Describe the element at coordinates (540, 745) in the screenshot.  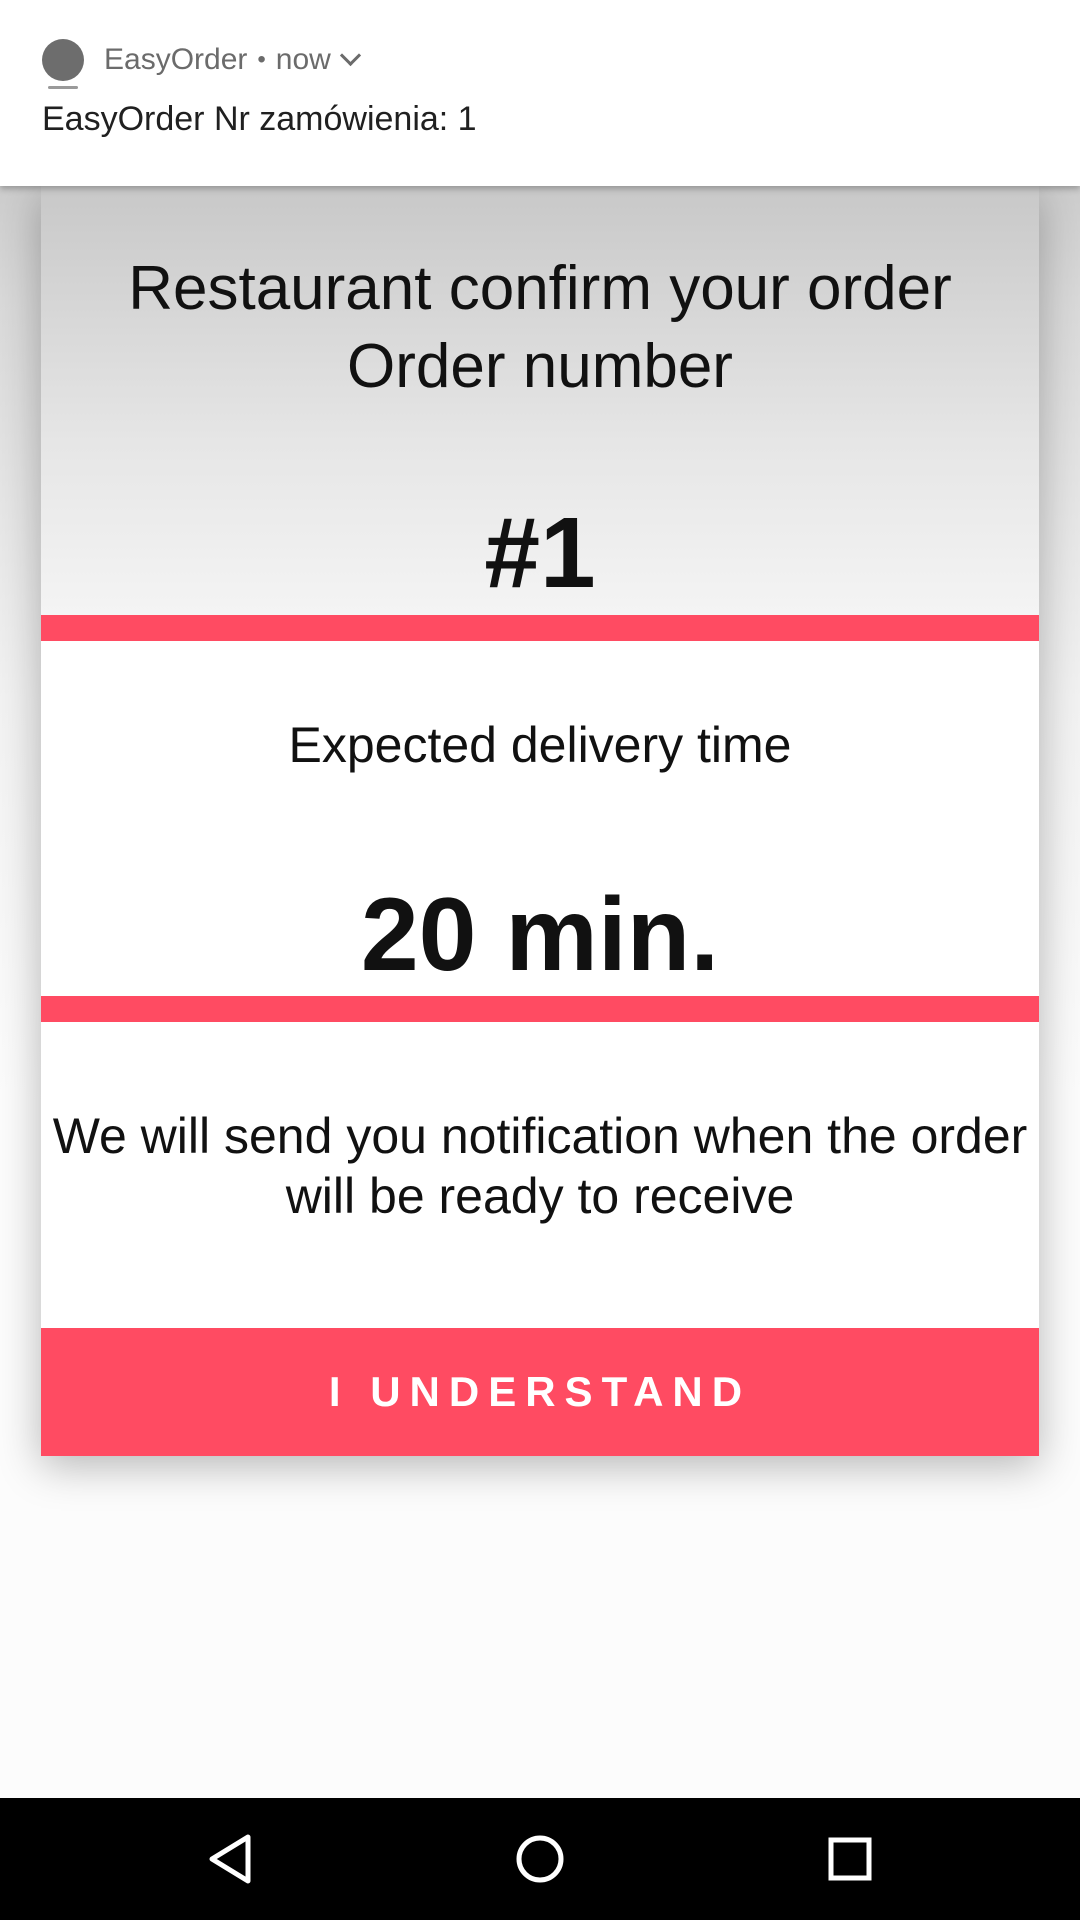
I see `delivery-time-label: Expected delivery time` at that location.